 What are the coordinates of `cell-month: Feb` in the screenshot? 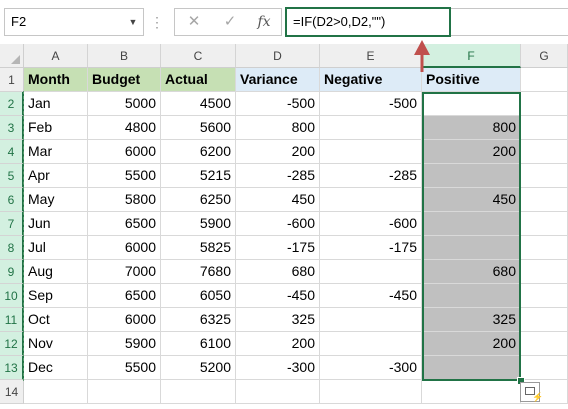 It's located at (56, 128).